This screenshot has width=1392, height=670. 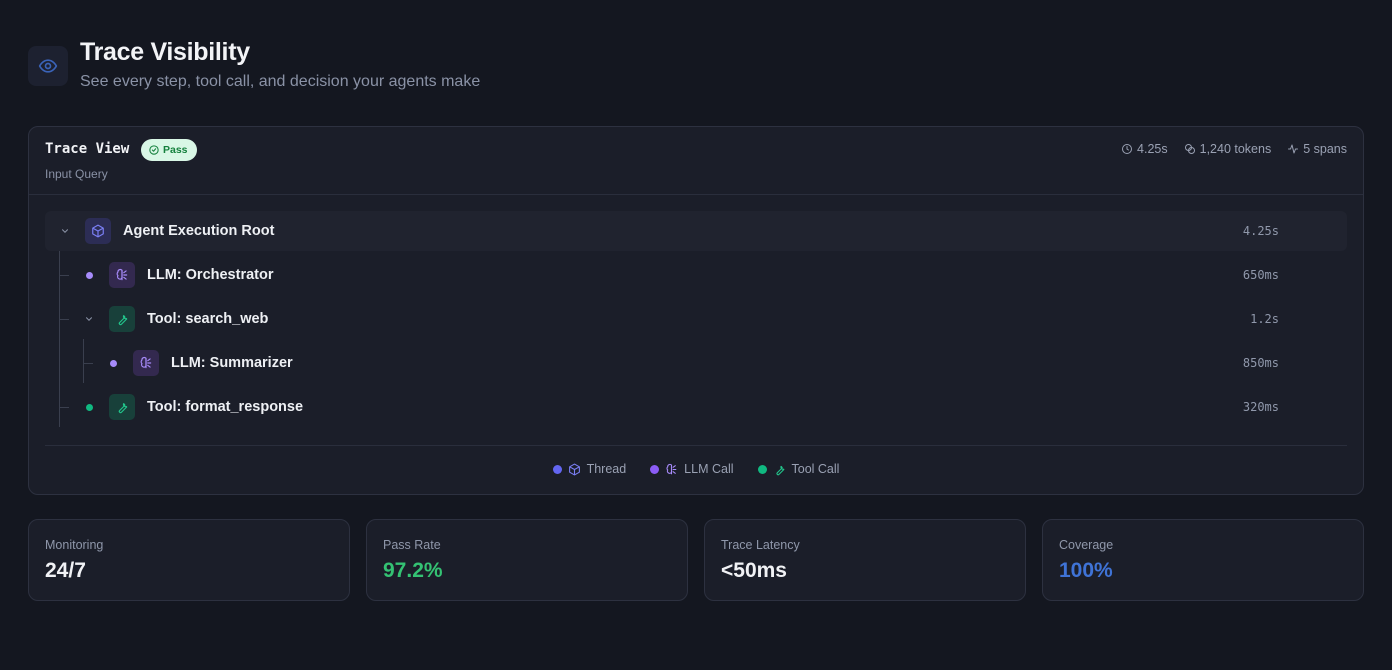 I want to click on trace-input-label: Input Query, so click(x=76, y=174).